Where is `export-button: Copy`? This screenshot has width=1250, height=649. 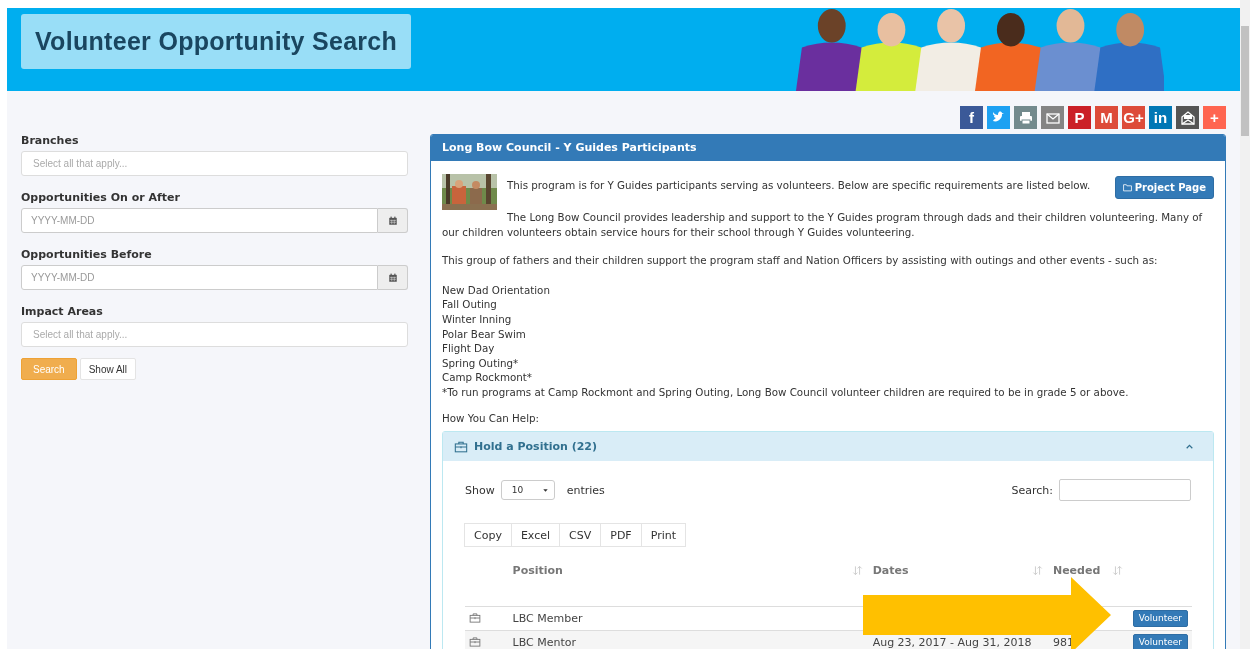 export-button: Copy is located at coordinates (488, 535).